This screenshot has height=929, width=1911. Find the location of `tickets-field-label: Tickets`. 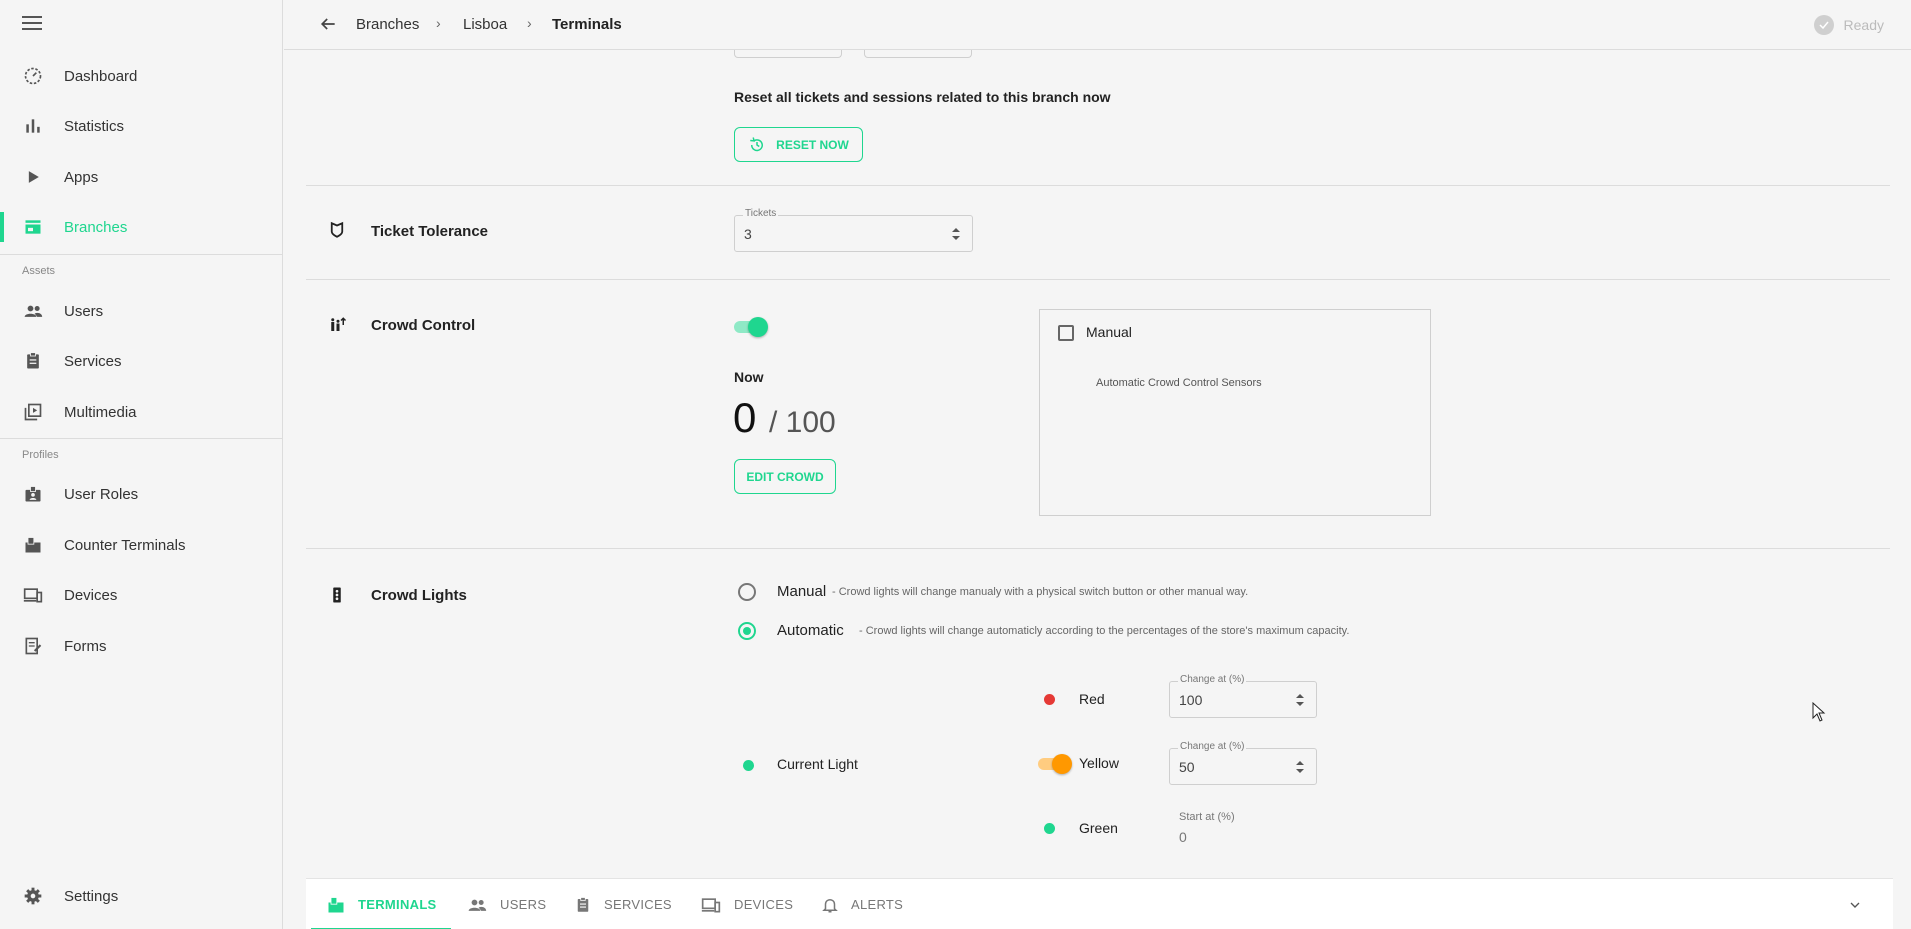

tickets-field-label: Tickets is located at coordinates (761, 213).